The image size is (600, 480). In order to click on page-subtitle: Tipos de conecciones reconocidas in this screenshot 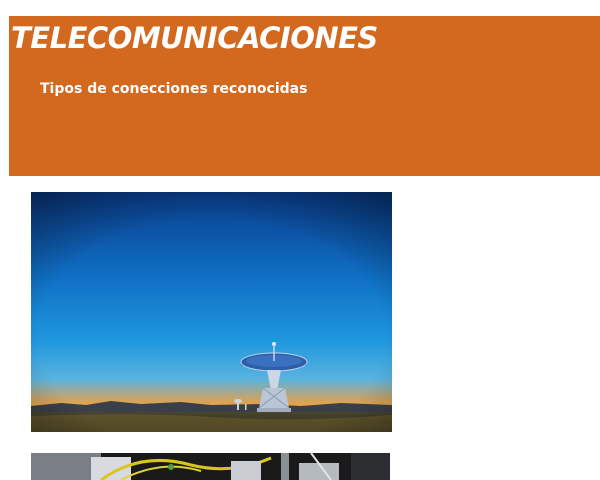, I will do `click(174, 89)`.